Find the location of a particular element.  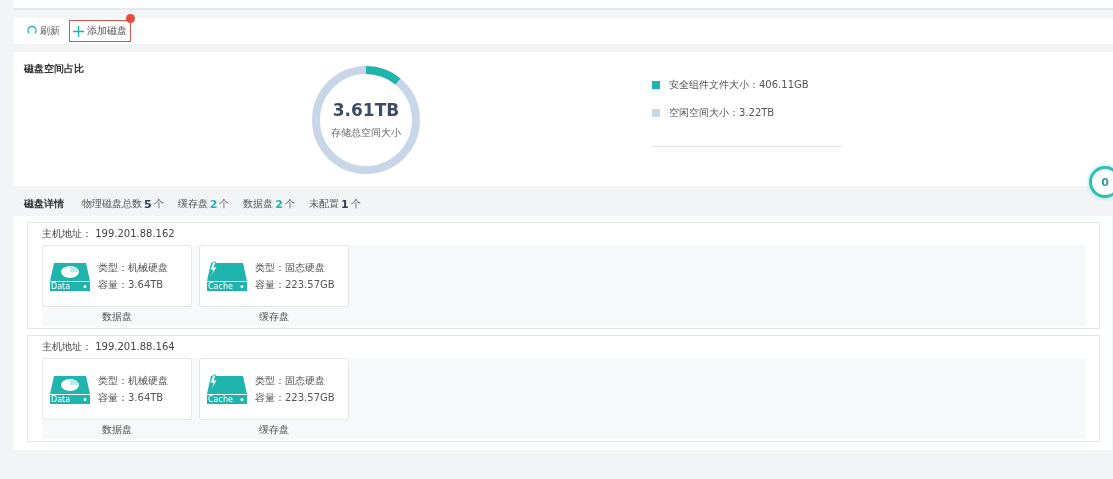

stat-label: 数据盘 is located at coordinates (258, 204).